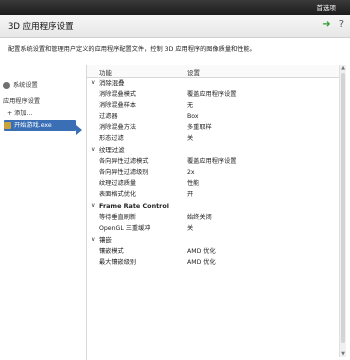 The height and width of the screenshot is (360, 350). Describe the element at coordinates (213, 150) in the screenshot. I see `section-header: ∨ 纹理过滤` at that location.